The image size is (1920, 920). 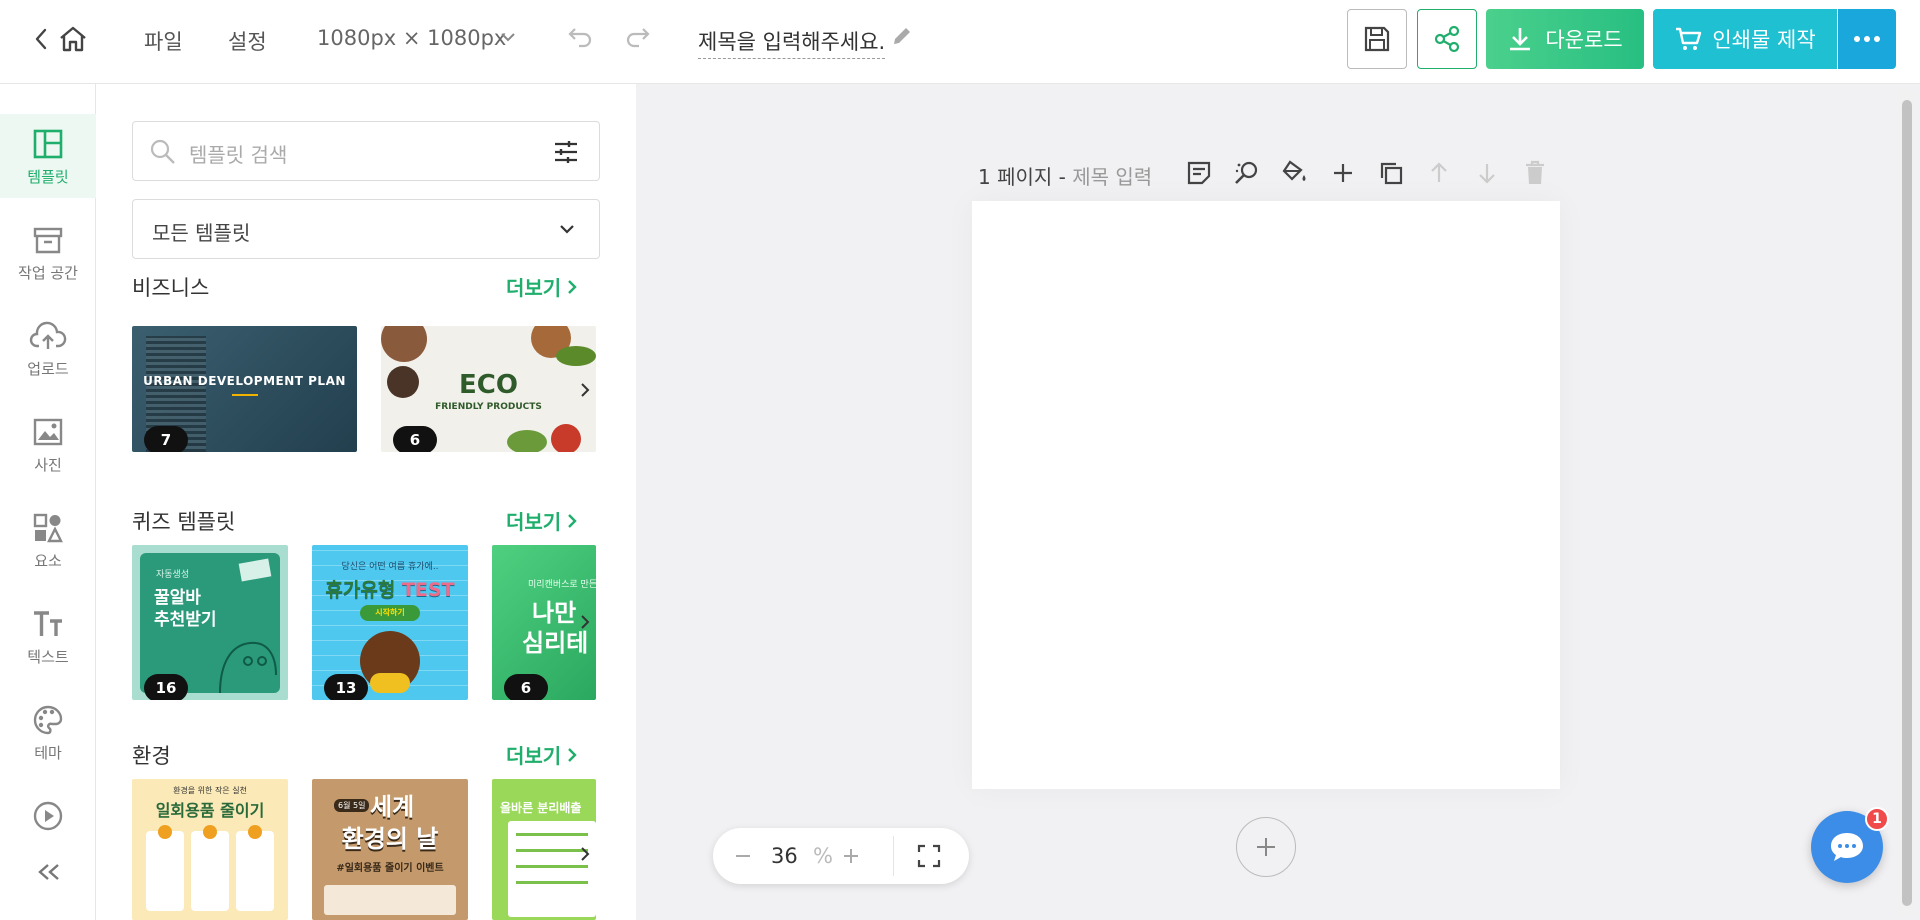 What do you see at coordinates (1439, 173) in the screenshot?
I see `move-page-up-icon` at bounding box center [1439, 173].